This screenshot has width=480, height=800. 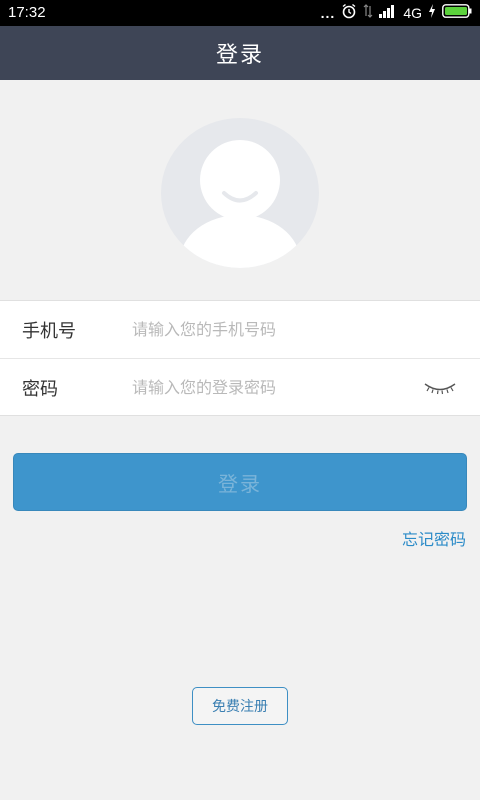 I want to click on password-label: 密码, so click(x=40, y=389).